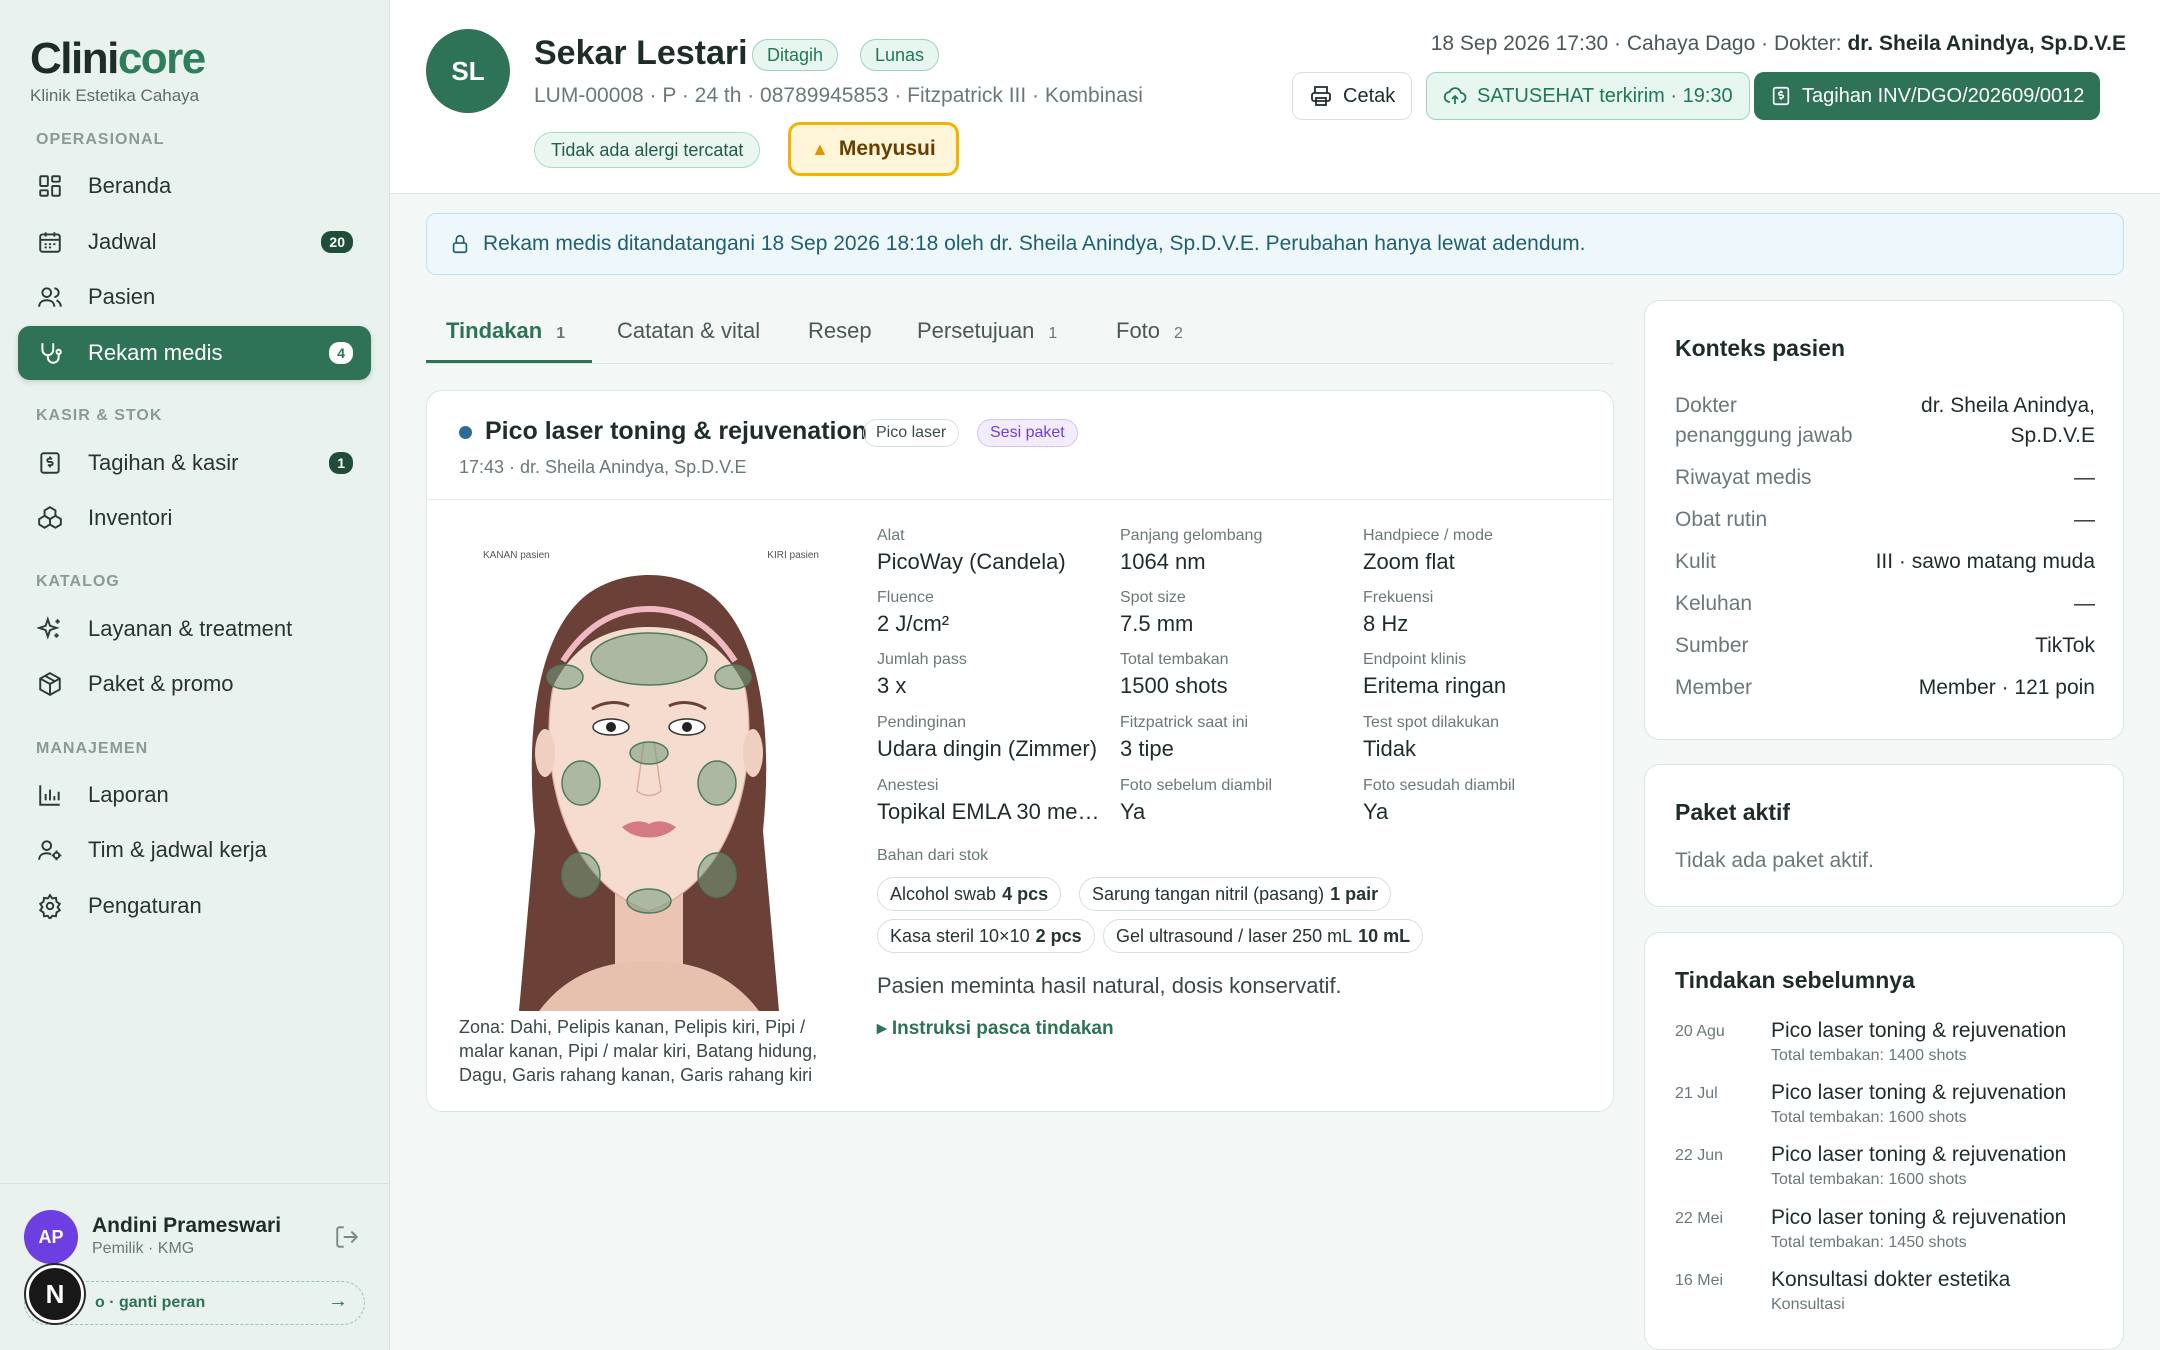  What do you see at coordinates (55, 1294) in the screenshot?
I see `overlay-n-button: N` at bounding box center [55, 1294].